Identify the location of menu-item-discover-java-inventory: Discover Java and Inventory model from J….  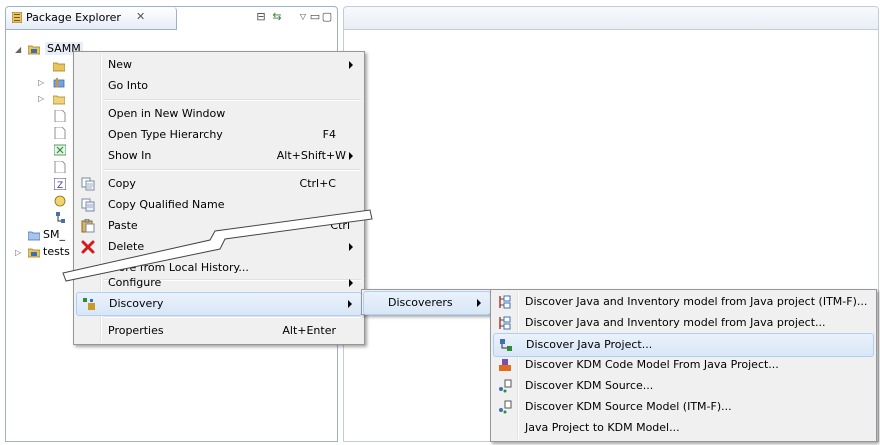
(683, 323).